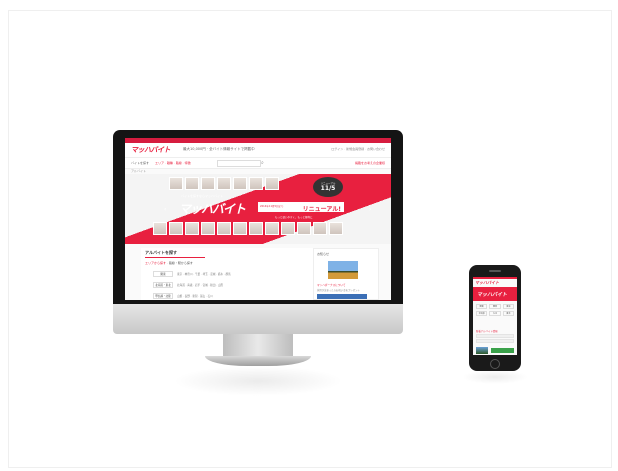  What do you see at coordinates (138, 171) in the screenshot?
I see `breadcrumb: アルバイト` at bounding box center [138, 171].